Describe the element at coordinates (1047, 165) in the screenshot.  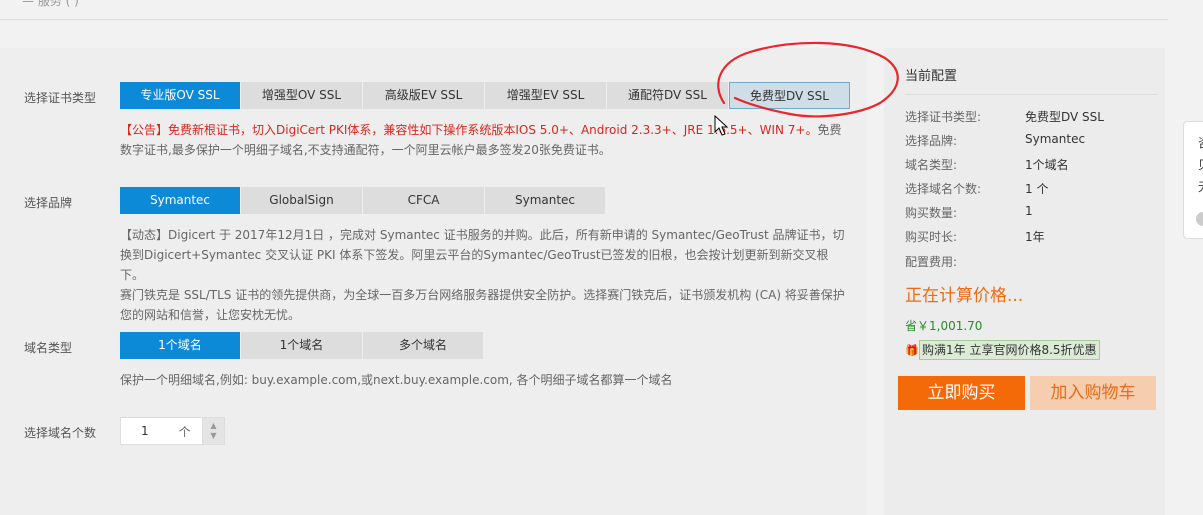
I see `summary-value: 1个域名` at that location.